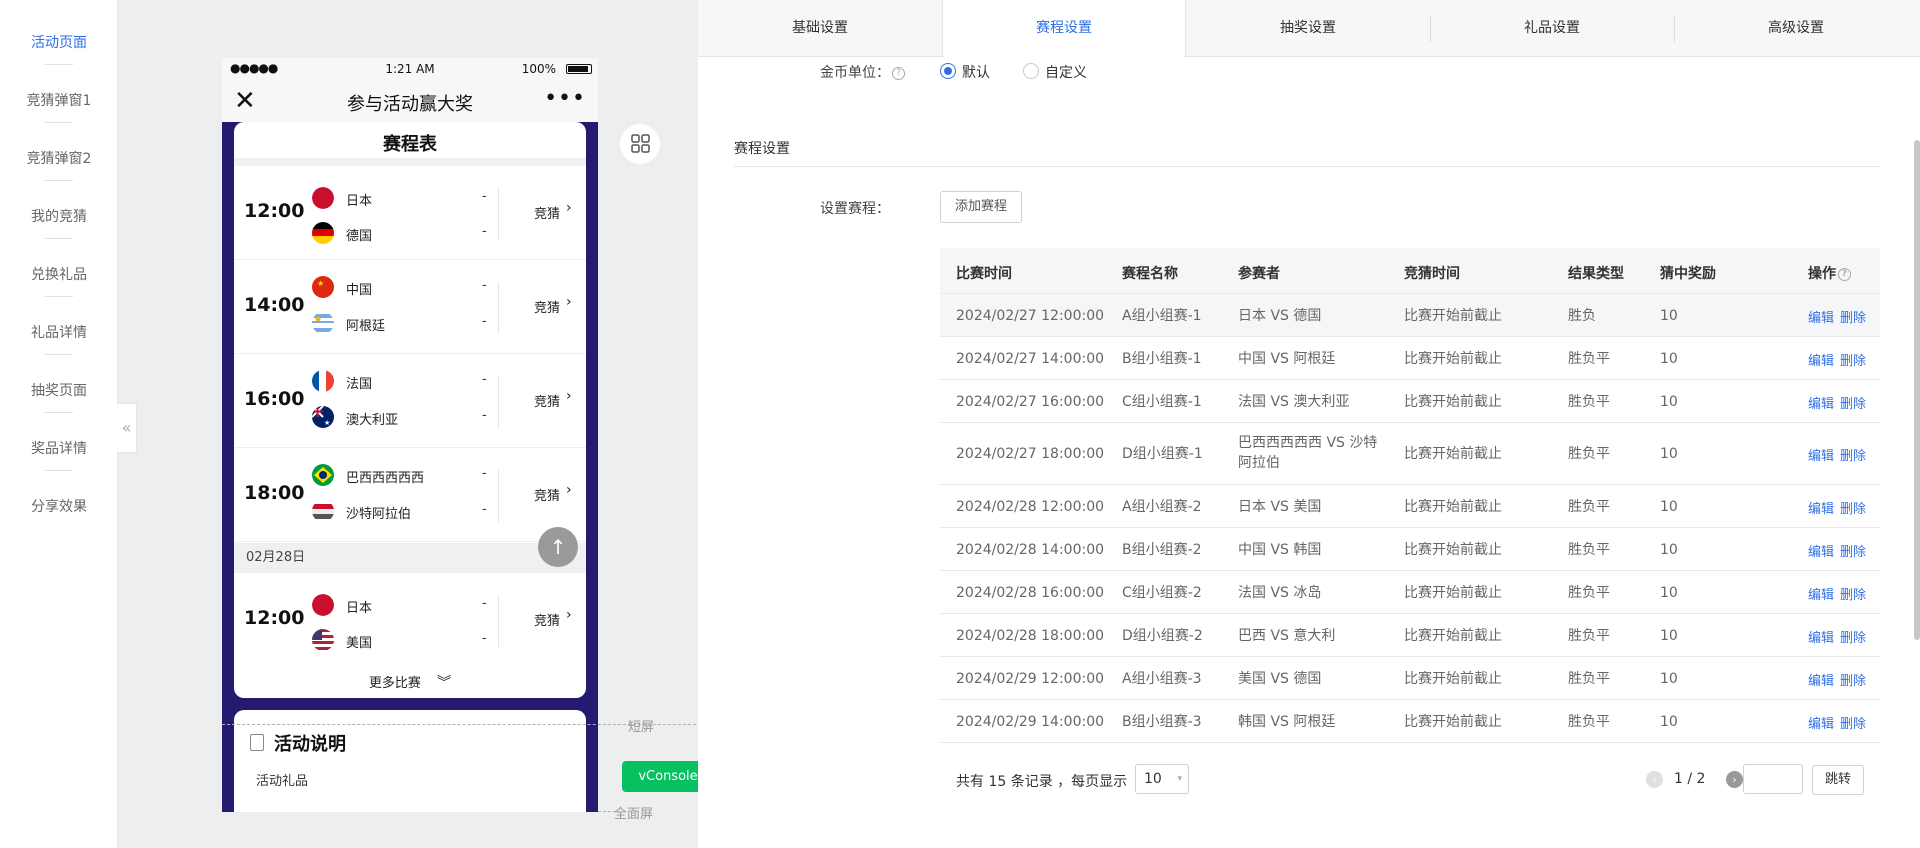 This screenshot has height=848, width=1920. What do you see at coordinates (59, 412) in the screenshot?
I see `nav-divider` at bounding box center [59, 412].